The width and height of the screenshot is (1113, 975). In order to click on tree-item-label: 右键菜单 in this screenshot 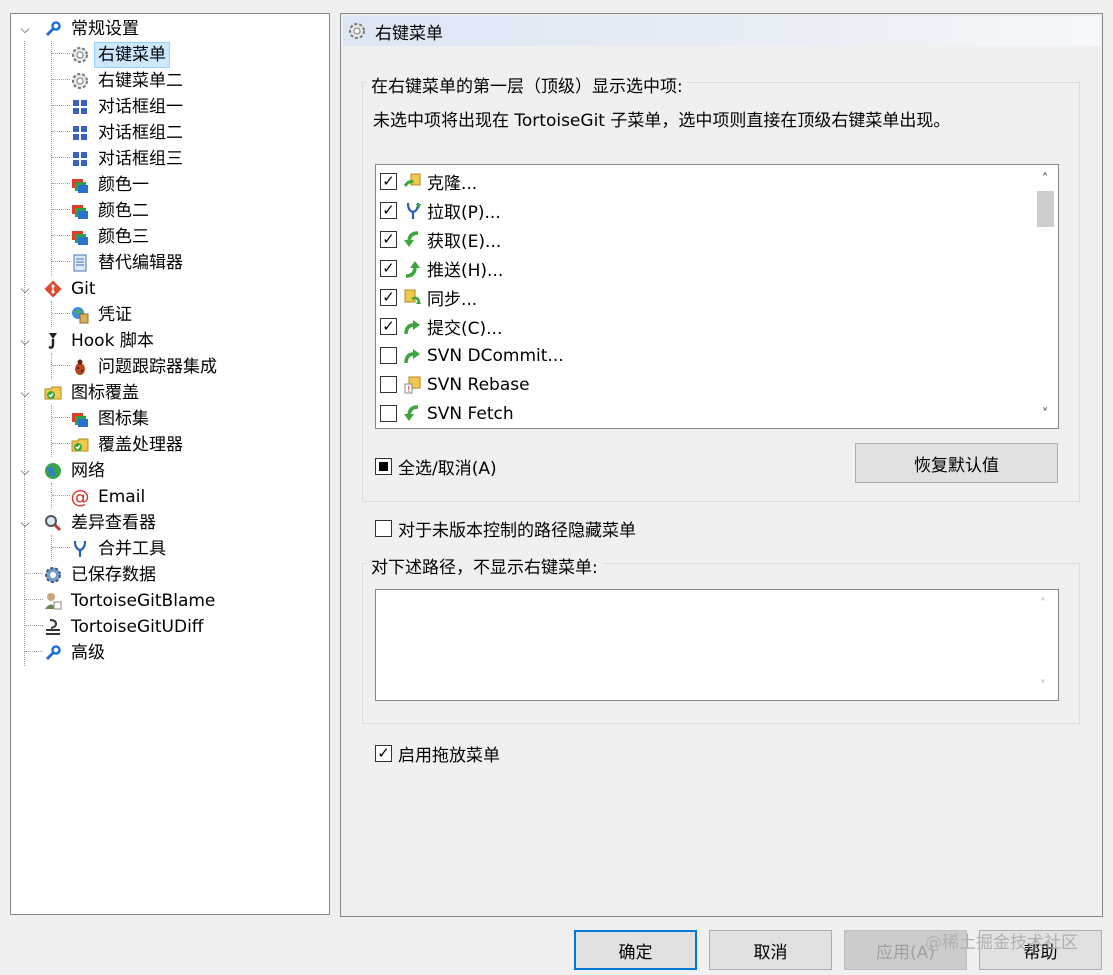, I will do `click(132, 55)`.